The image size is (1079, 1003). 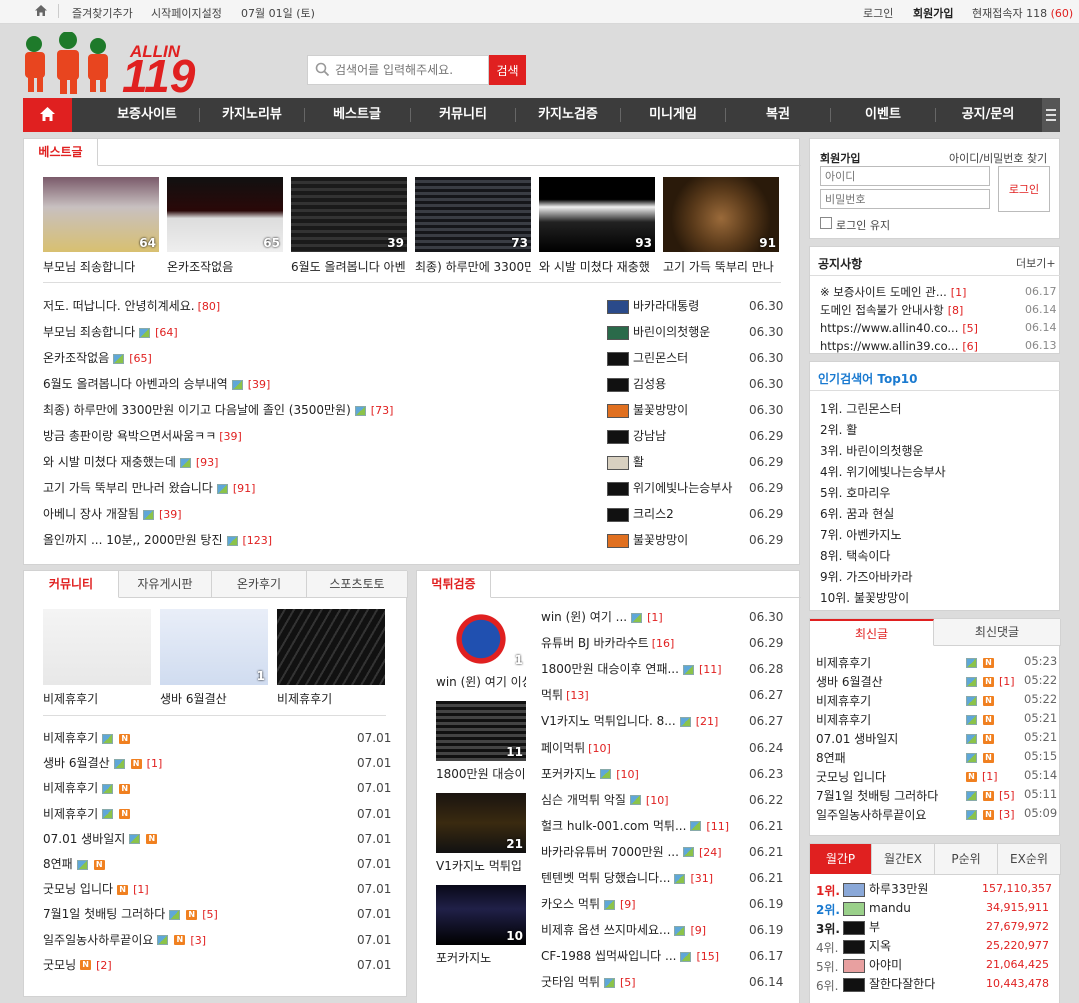 I want to click on best-post-row: 6월도 올려봅니다 아벤과의 승부내역 [39], so click(x=156, y=384).